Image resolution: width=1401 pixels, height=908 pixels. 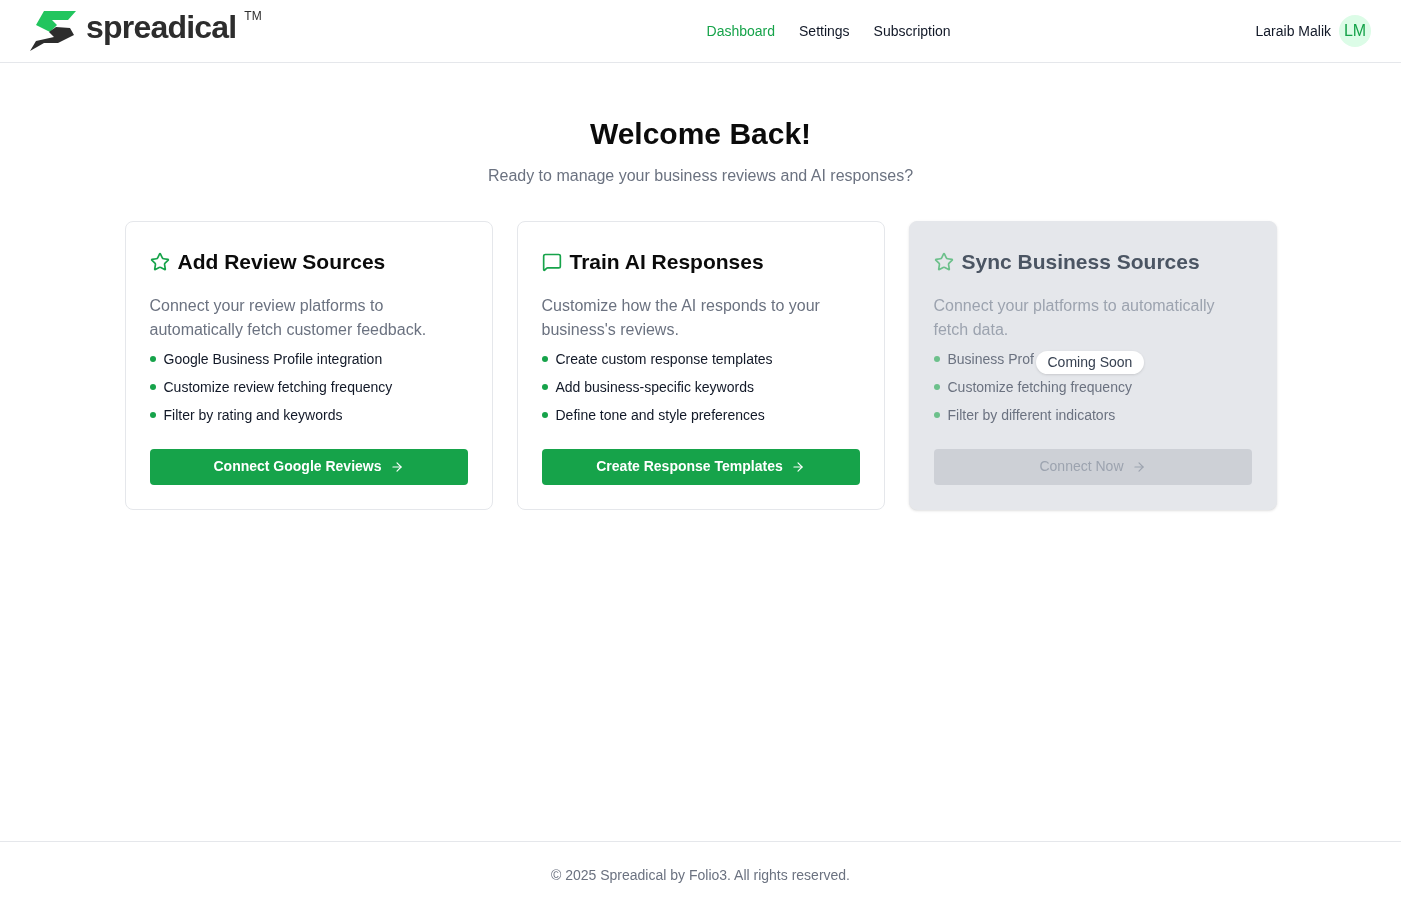 What do you see at coordinates (700, 134) in the screenshot?
I see `page-title: Welcome Back!` at bounding box center [700, 134].